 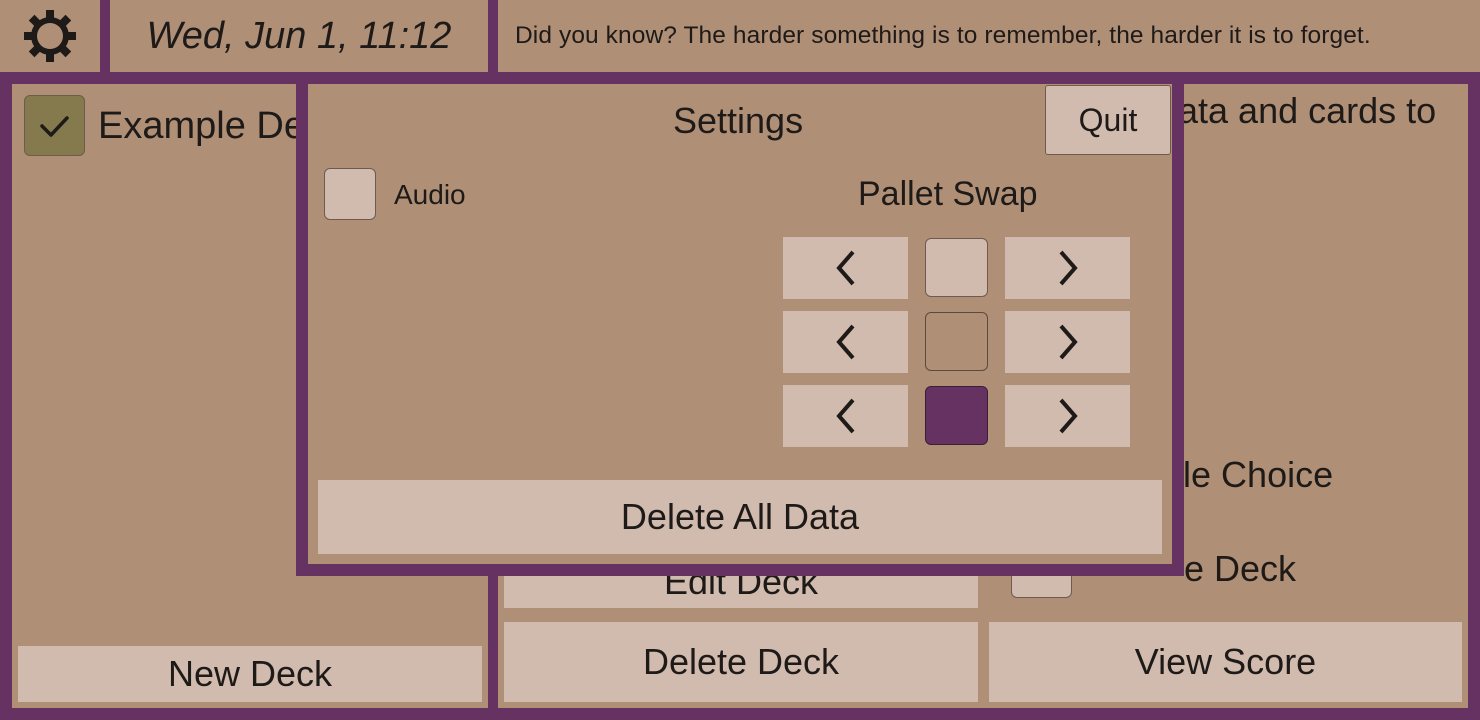 What do you see at coordinates (1240, 568) in the screenshot?
I see `shuffle-deck-label: e Deck` at bounding box center [1240, 568].